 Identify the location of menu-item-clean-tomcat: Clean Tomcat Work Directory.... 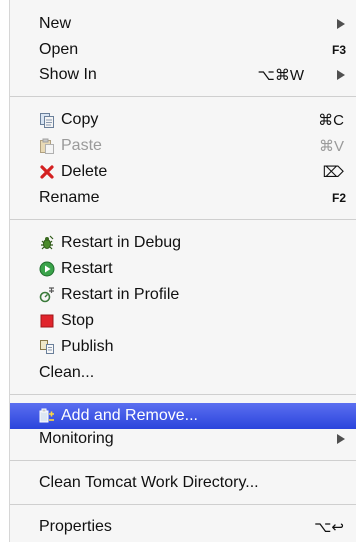
(183, 483).